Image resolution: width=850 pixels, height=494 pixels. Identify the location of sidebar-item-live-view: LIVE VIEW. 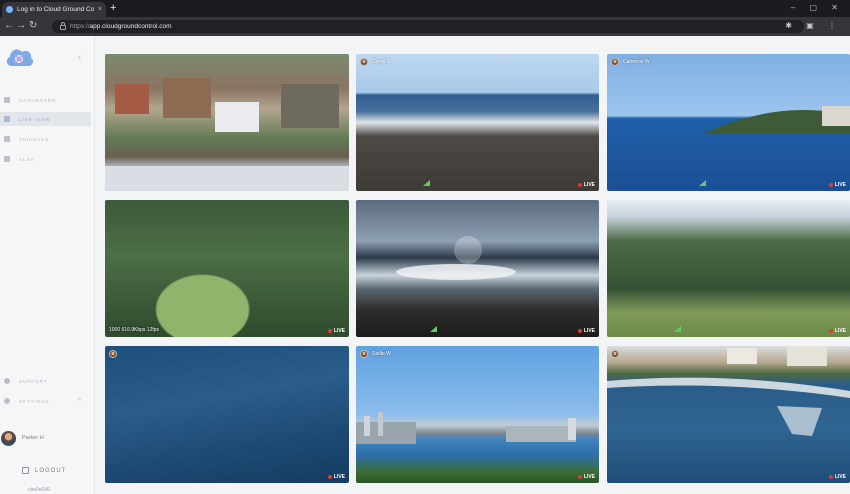
(45, 119).